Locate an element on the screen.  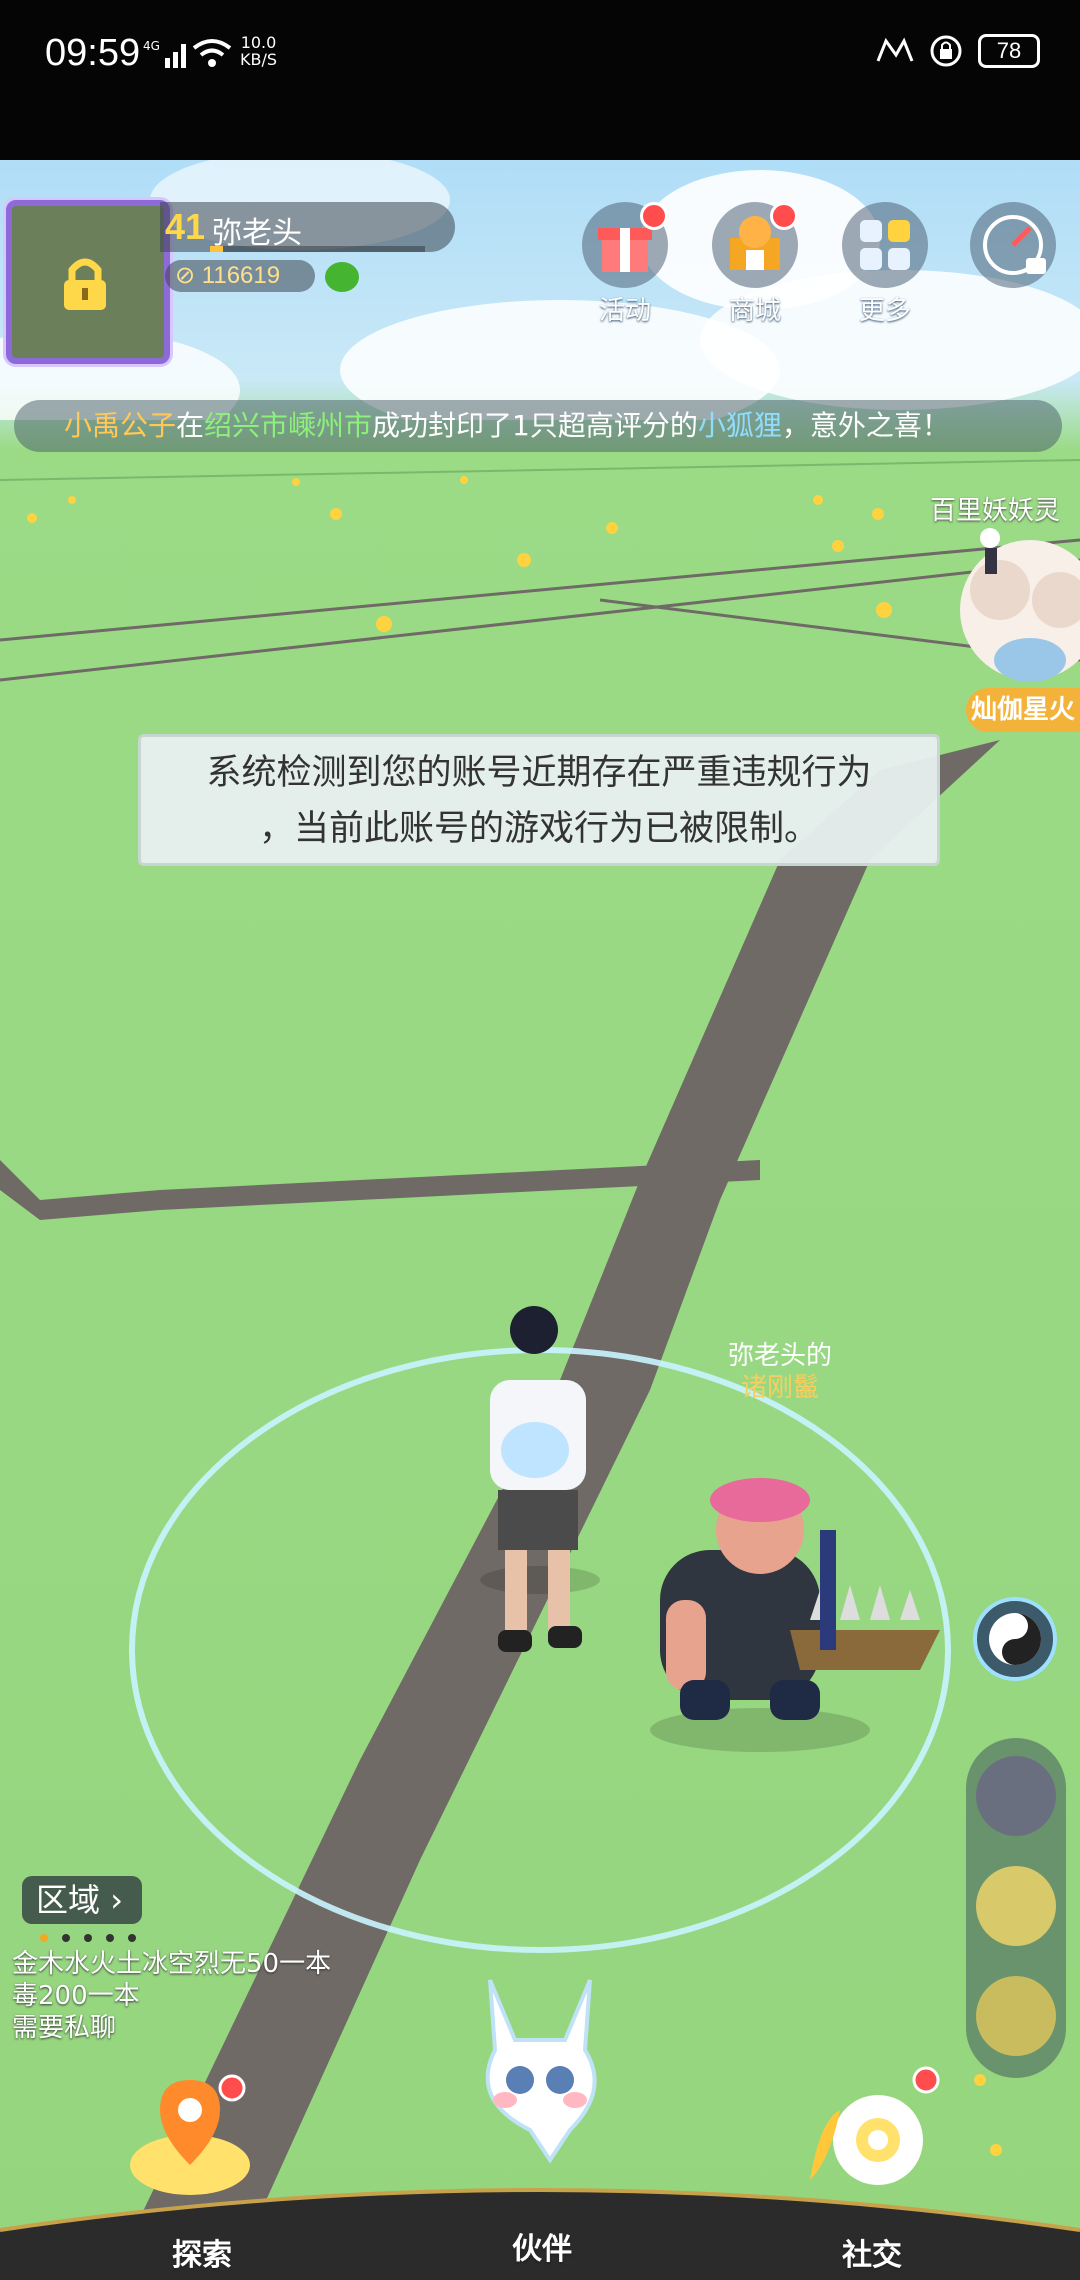
shop-badge is located at coordinates (784, 216).